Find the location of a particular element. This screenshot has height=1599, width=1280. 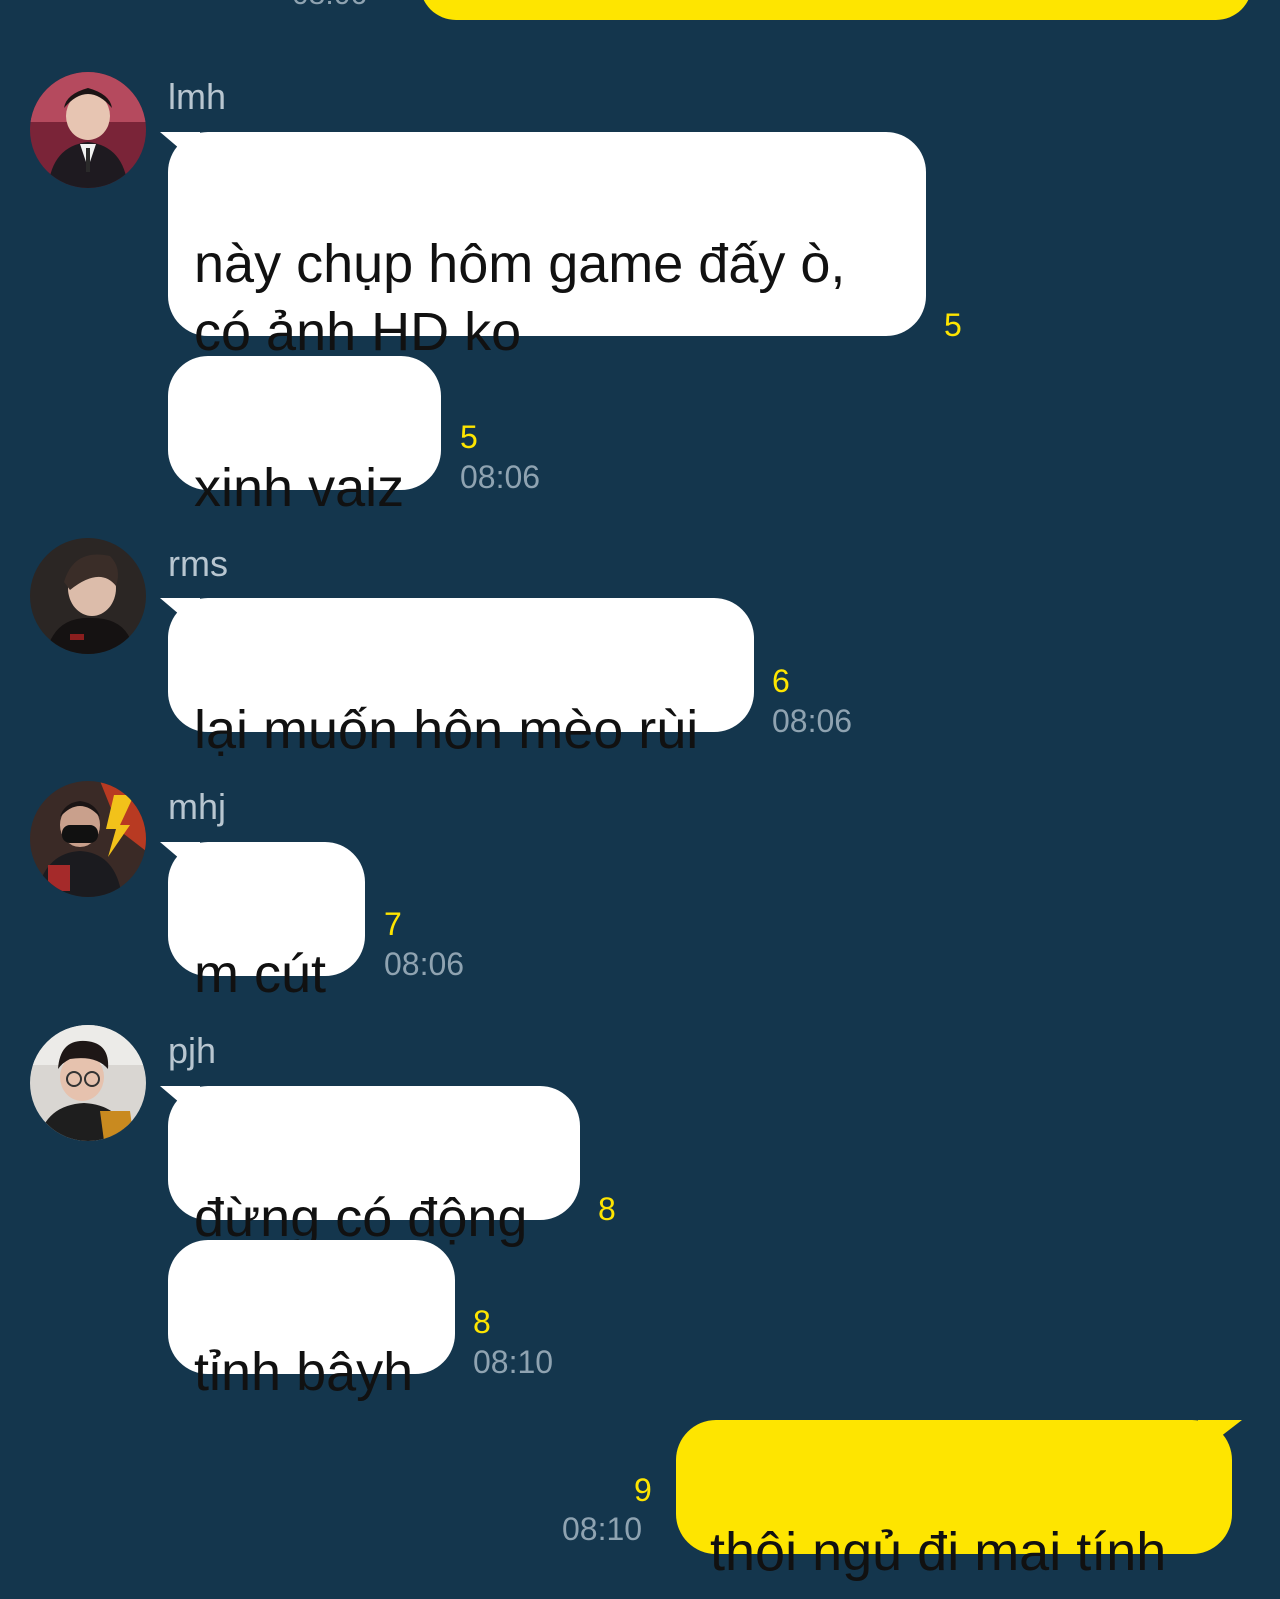

message-text: xinh vaiz is located at coordinates (299, 488).